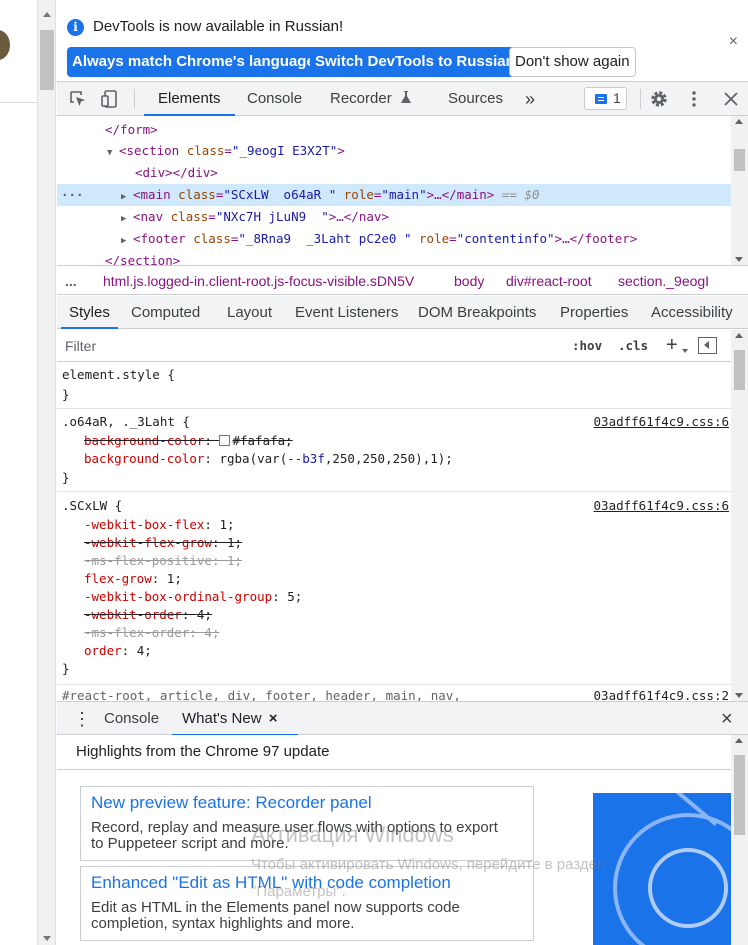 This screenshot has height=945, width=748. What do you see at coordinates (82, 719) in the screenshot?
I see `drawer-menu-icon: ⋮` at bounding box center [82, 719].